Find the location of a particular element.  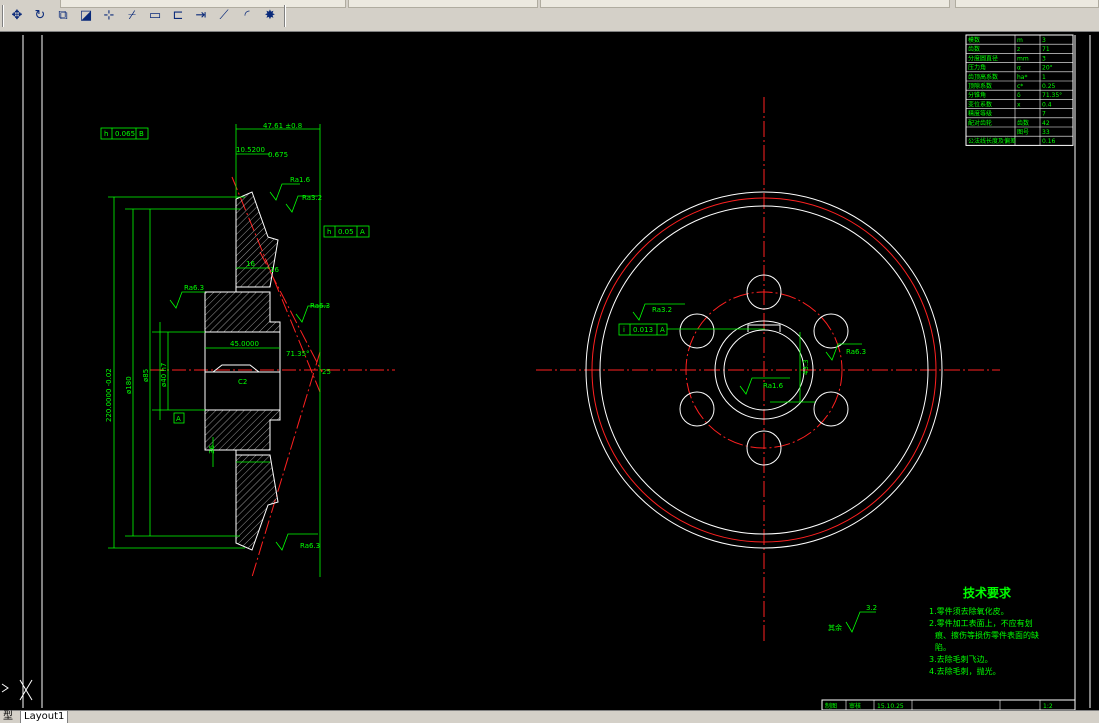

param-table-cell: 0.4 is located at coordinates (1047, 104).